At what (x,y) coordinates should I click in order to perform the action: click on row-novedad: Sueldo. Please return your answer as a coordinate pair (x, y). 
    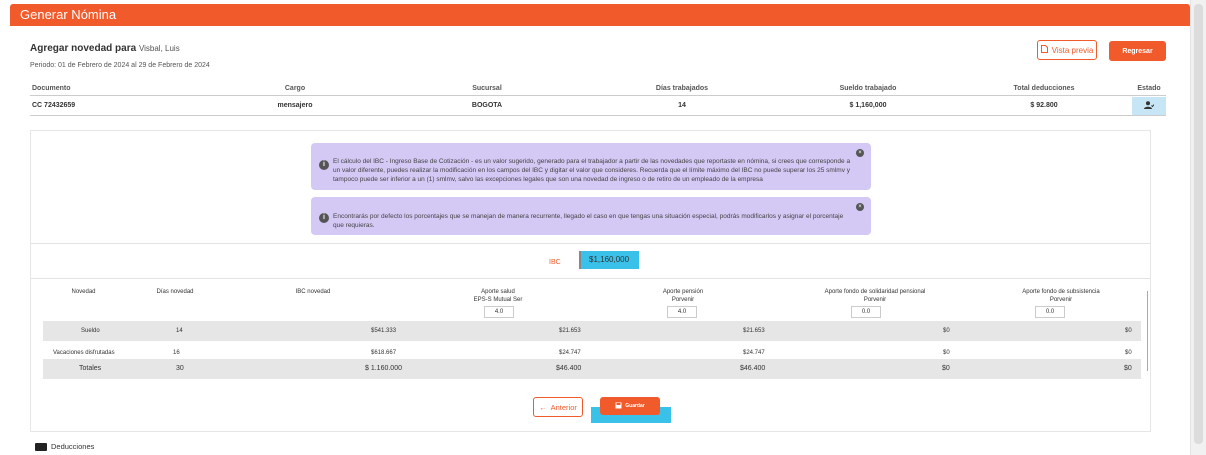
    Looking at the image, I should click on (90, 331).